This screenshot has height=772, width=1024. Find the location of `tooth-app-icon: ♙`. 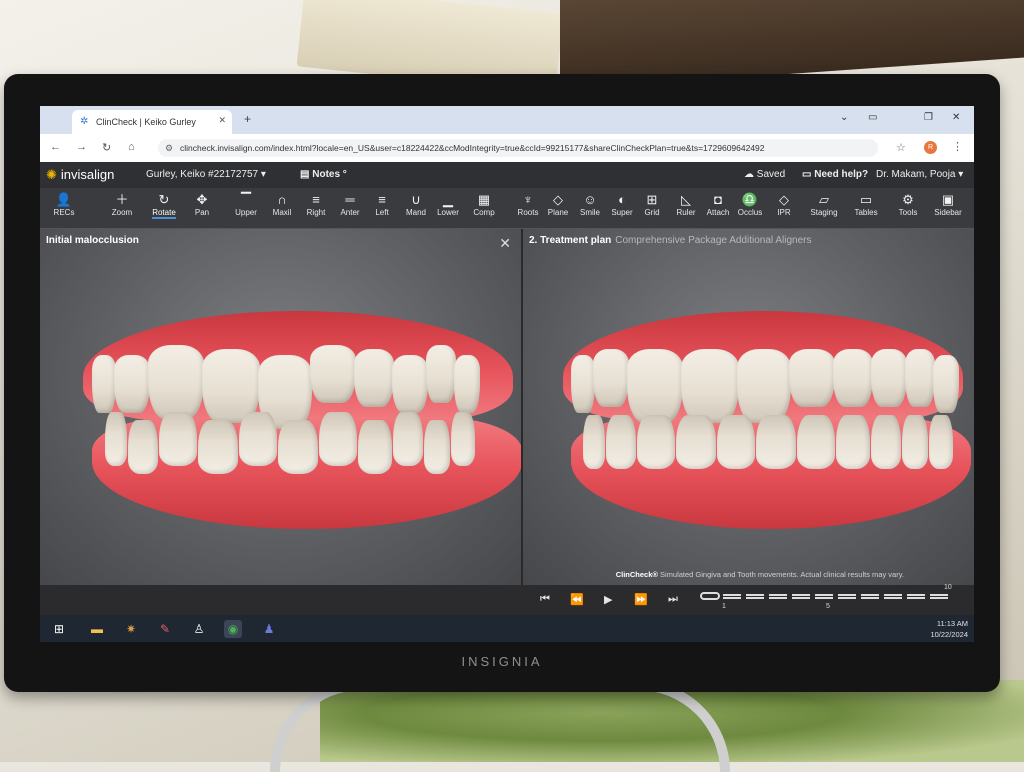

tooth-app-icon: ♙ is located at coordinates (199, 629).